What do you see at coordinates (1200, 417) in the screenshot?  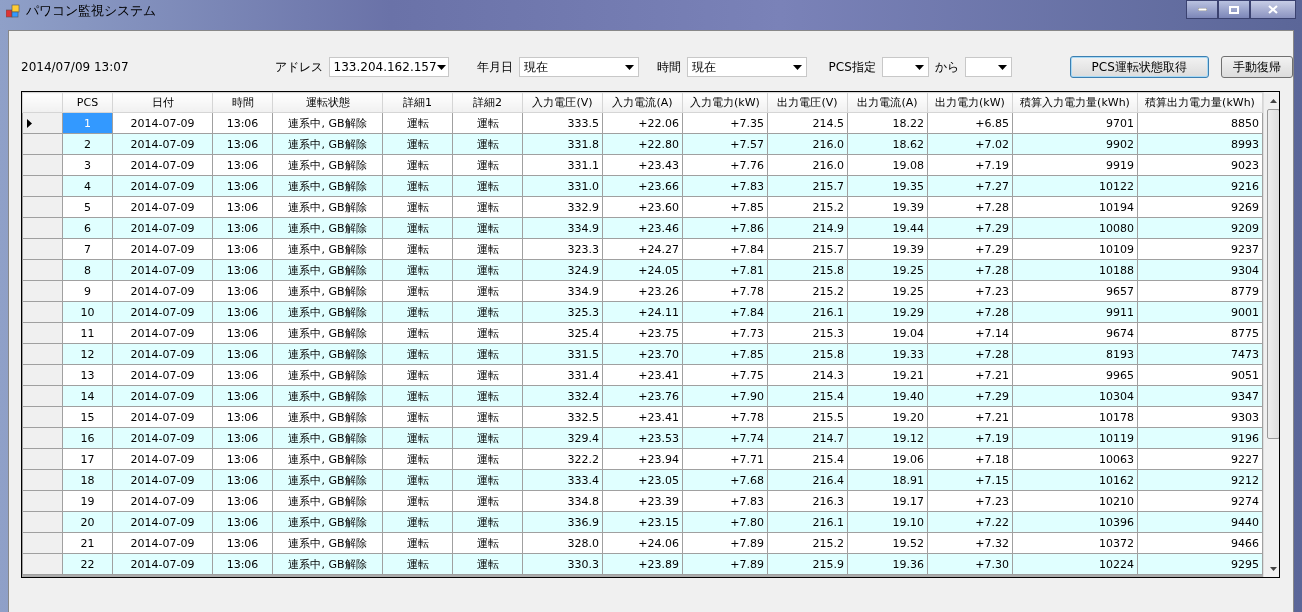 I see `table-cell: 9303` at bounding box center [1200, 417].